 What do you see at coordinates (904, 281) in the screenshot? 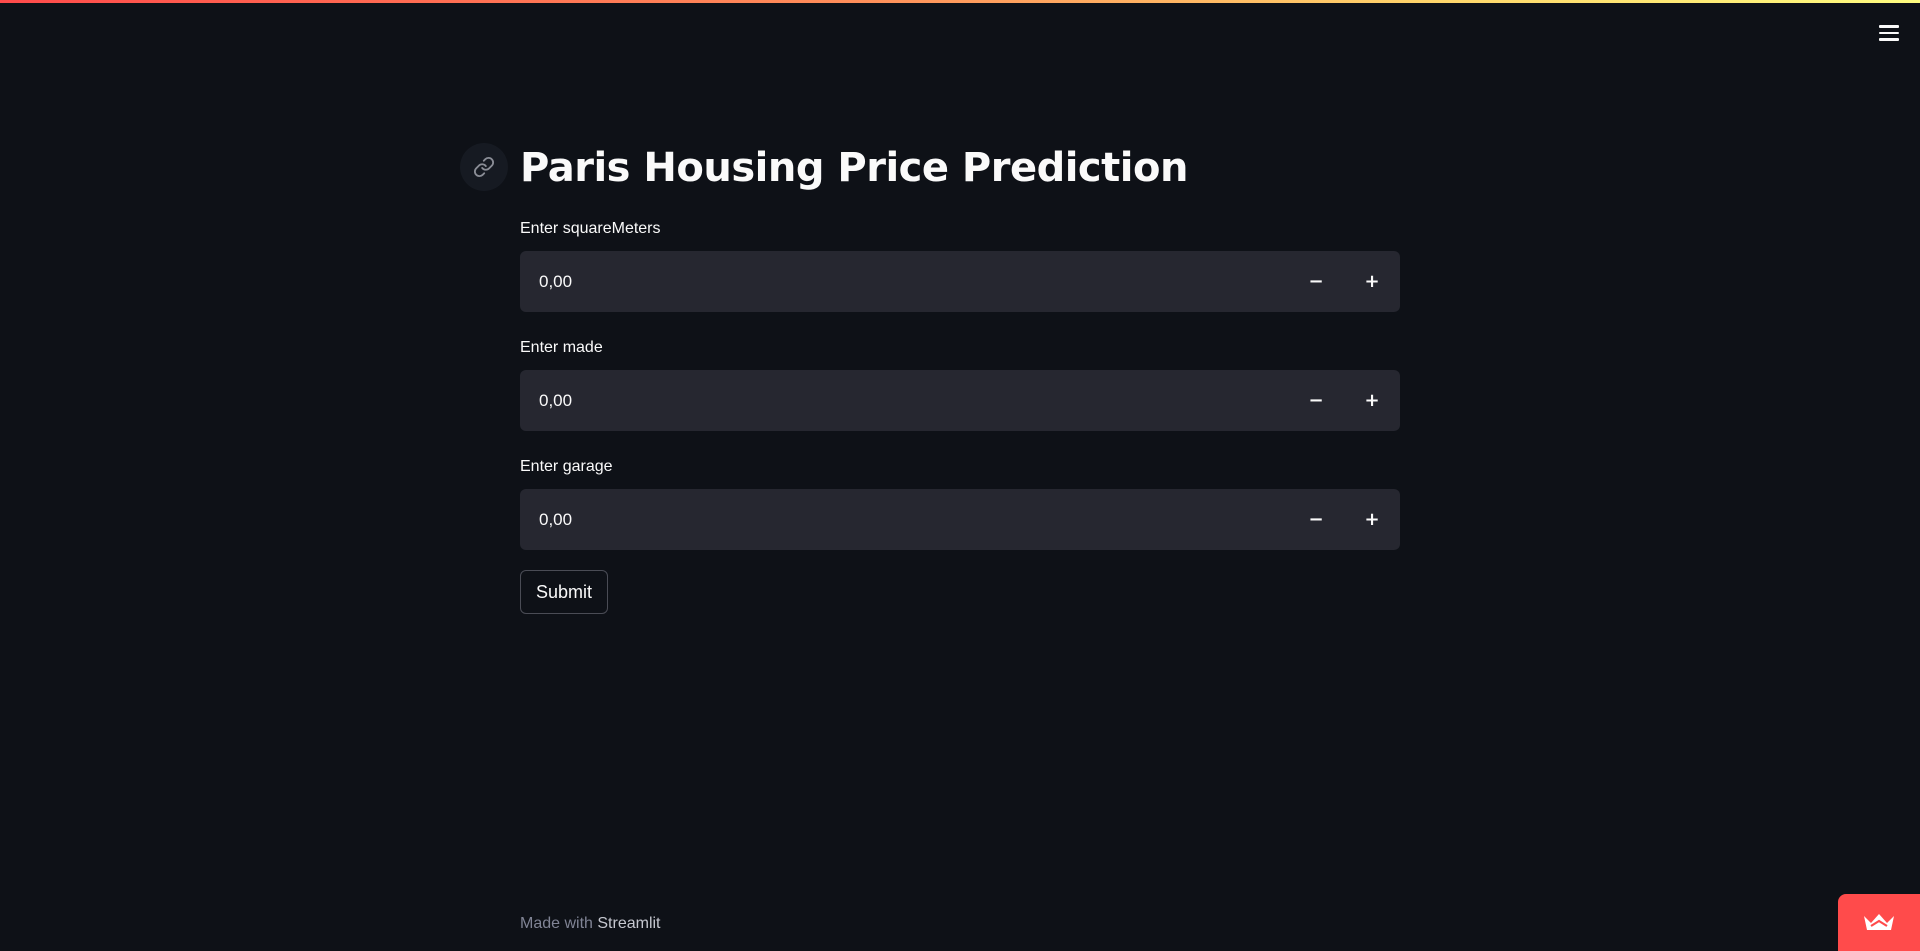
I see `squaremeters-value: 0,00` at bounding box center [904, 281].